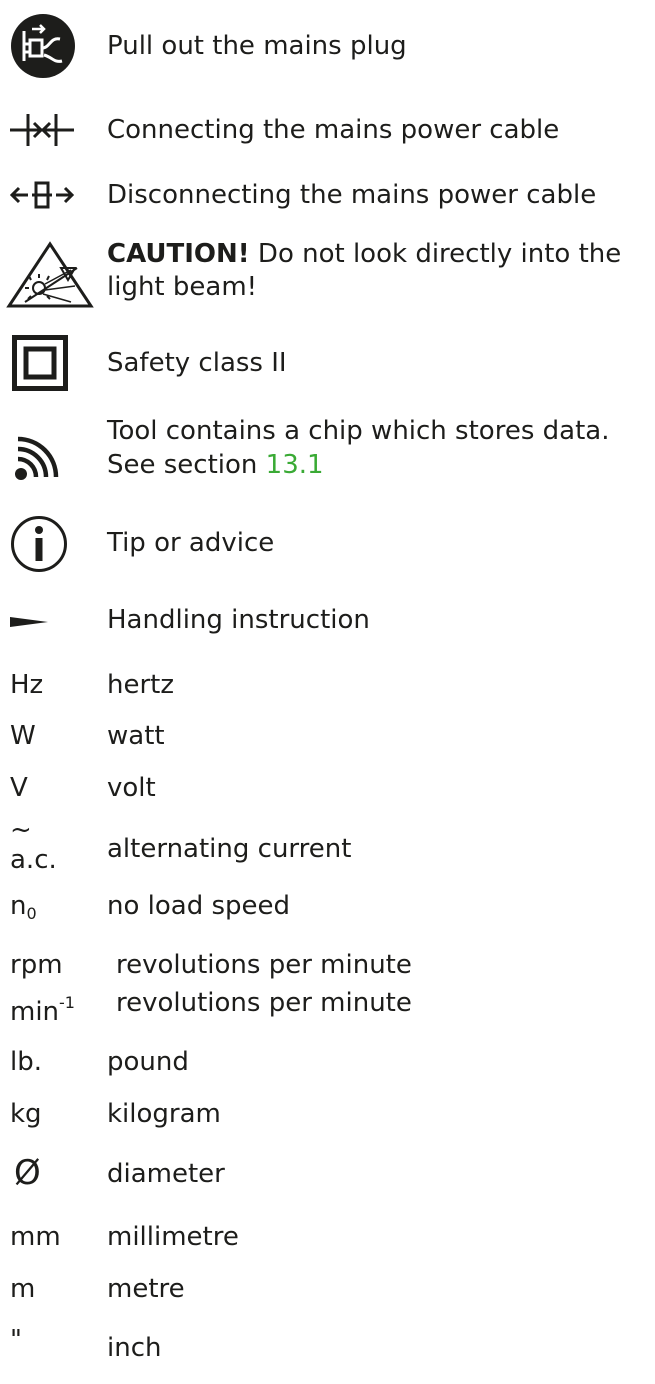 This screenshot has height=1384, width=655. What do you see at coordinates (327, 363) in the screenshot?
I see `legend-row-safety-class: Safety class II` at bounding box center [327, 363].